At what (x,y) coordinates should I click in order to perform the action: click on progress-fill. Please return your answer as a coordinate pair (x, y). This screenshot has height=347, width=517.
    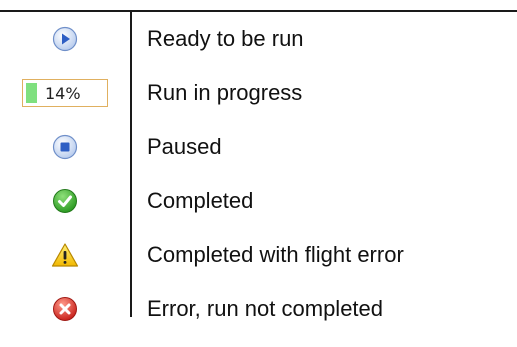
    Looking at the image, I should click on (31, 93).